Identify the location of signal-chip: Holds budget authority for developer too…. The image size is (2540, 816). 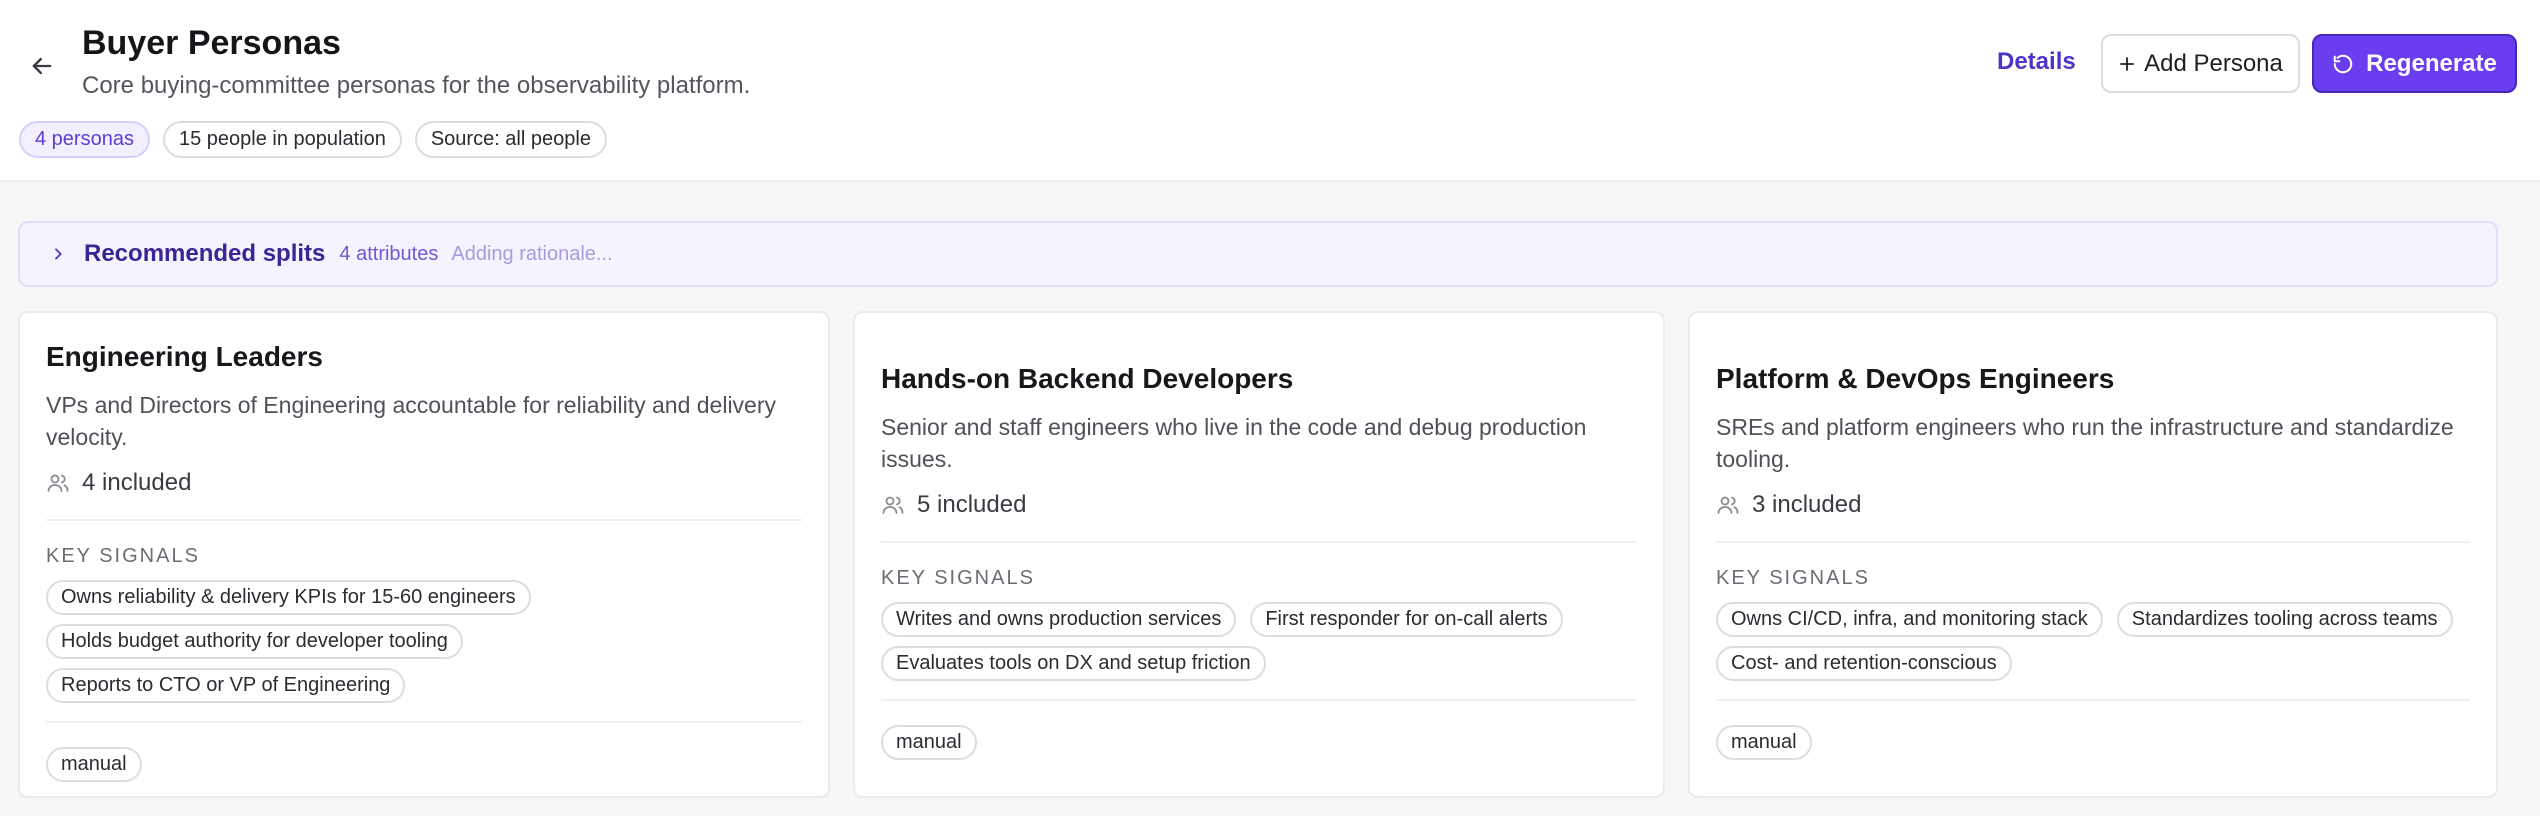
(254, 641).